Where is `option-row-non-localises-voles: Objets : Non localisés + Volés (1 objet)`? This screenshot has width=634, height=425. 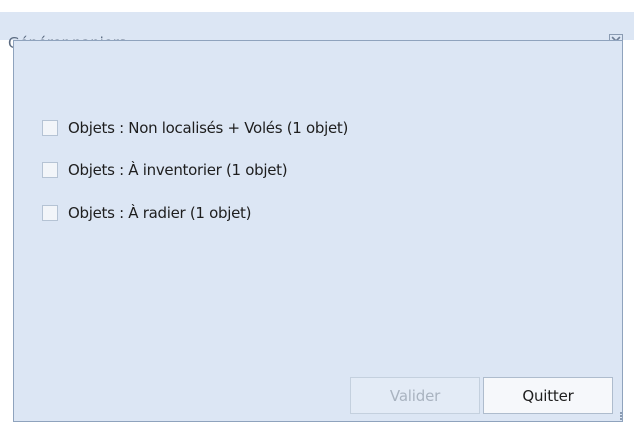 option-row-non-localises-voles: Objets : Non localisés + Volés (1 objet) is located at coordinates (195, 128).